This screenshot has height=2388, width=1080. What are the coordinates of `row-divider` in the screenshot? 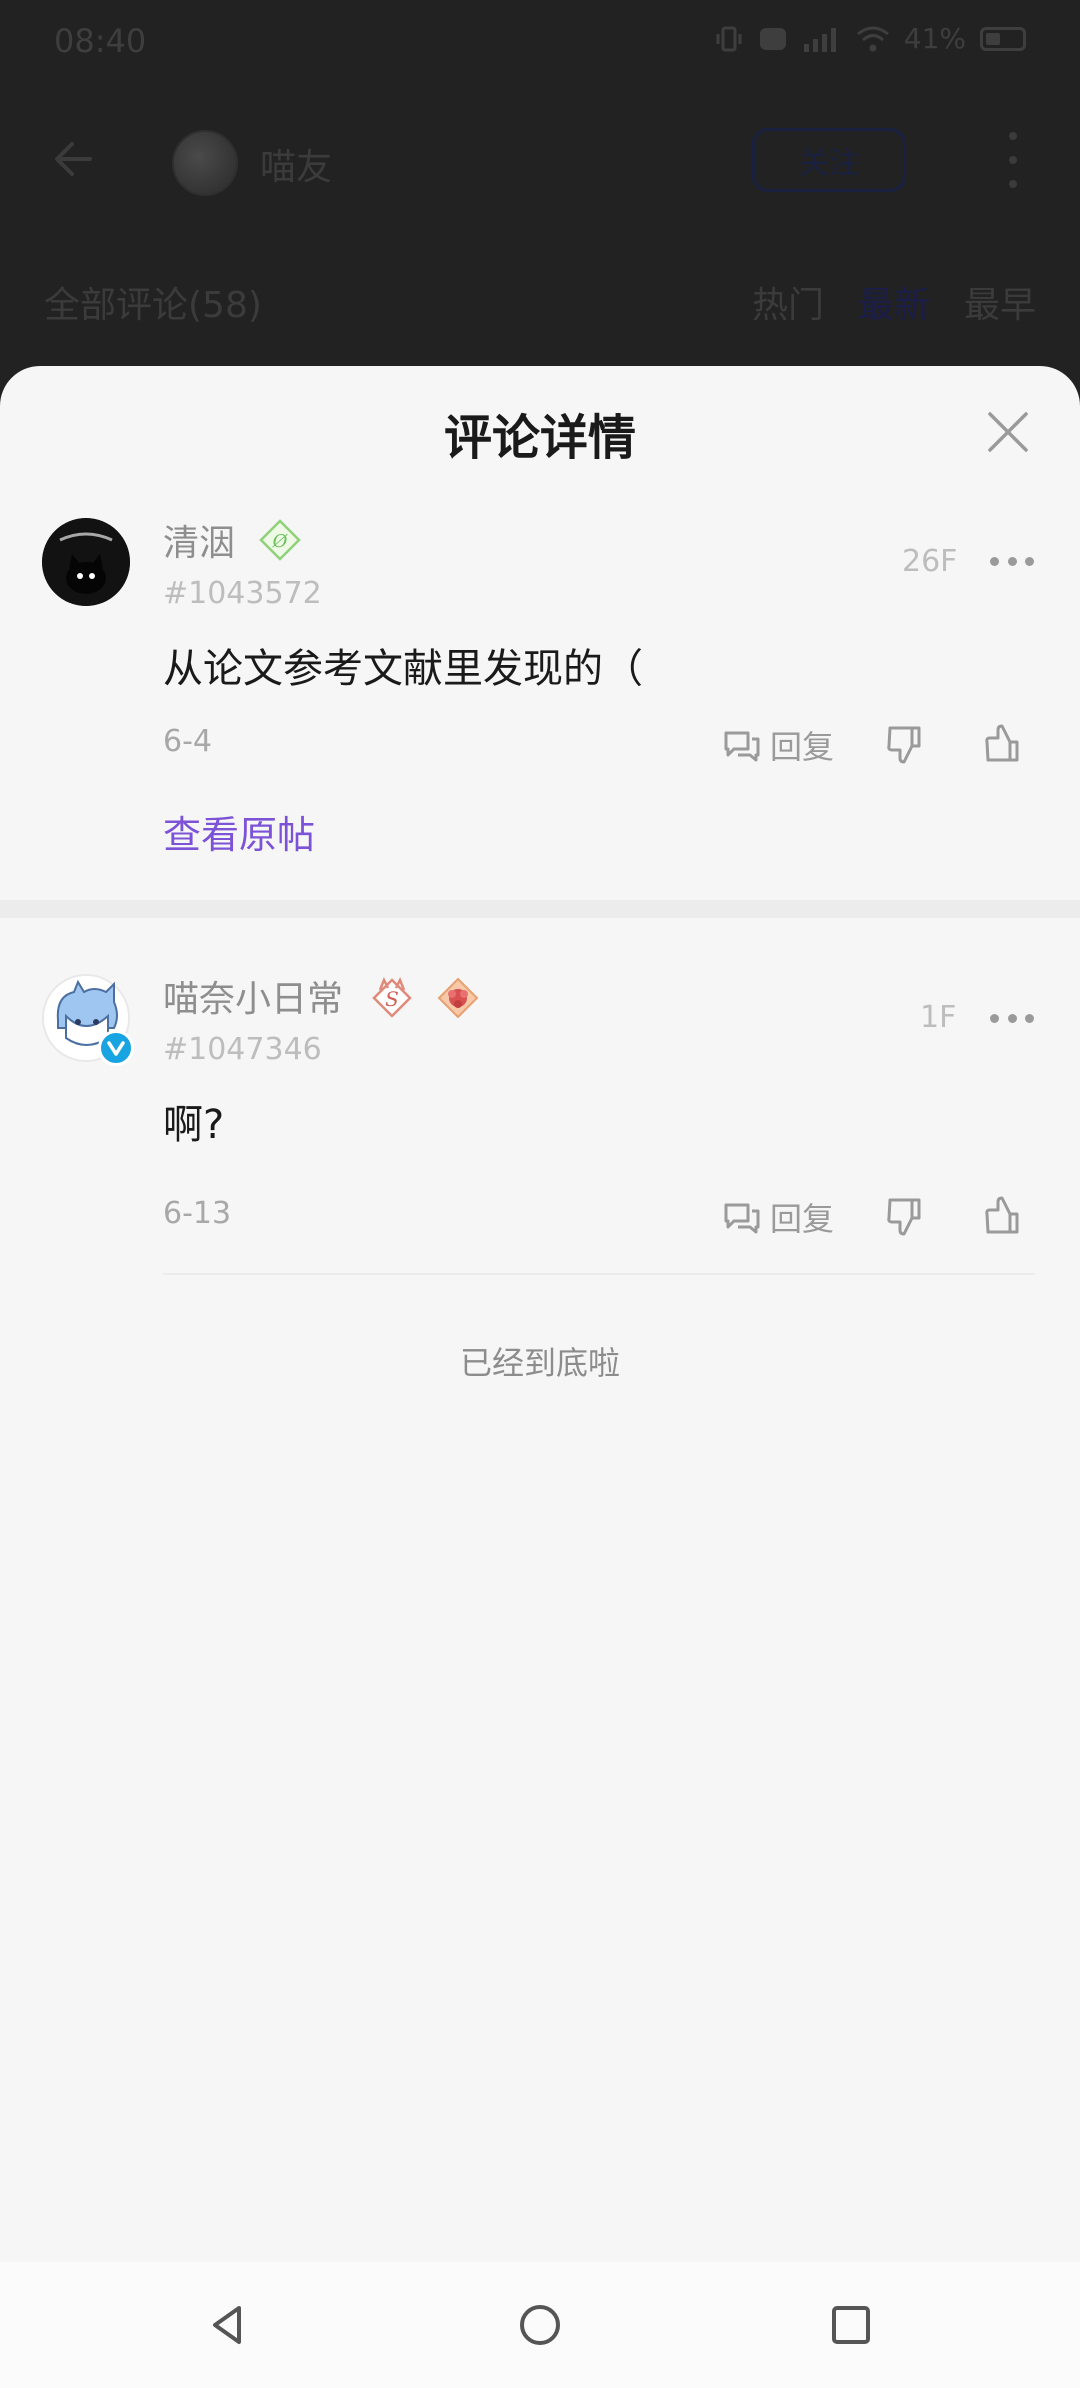 It's located at (599, 1274).